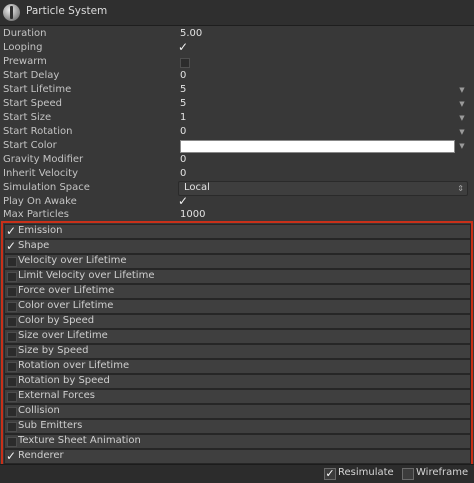  I want to click on module-label: Force over Lifetime, so click(66, 290).